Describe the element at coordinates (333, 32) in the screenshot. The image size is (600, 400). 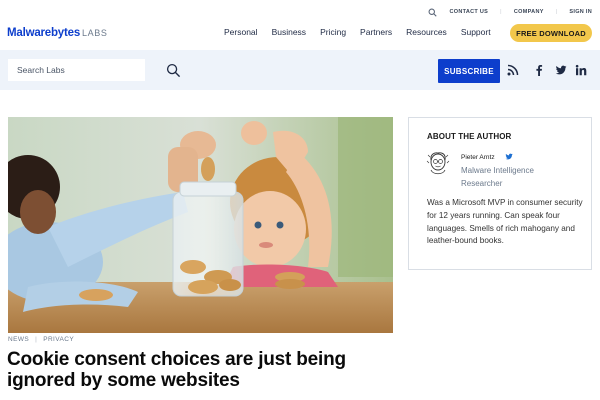
I see `nav-item-pricing: Pricing` at that location.